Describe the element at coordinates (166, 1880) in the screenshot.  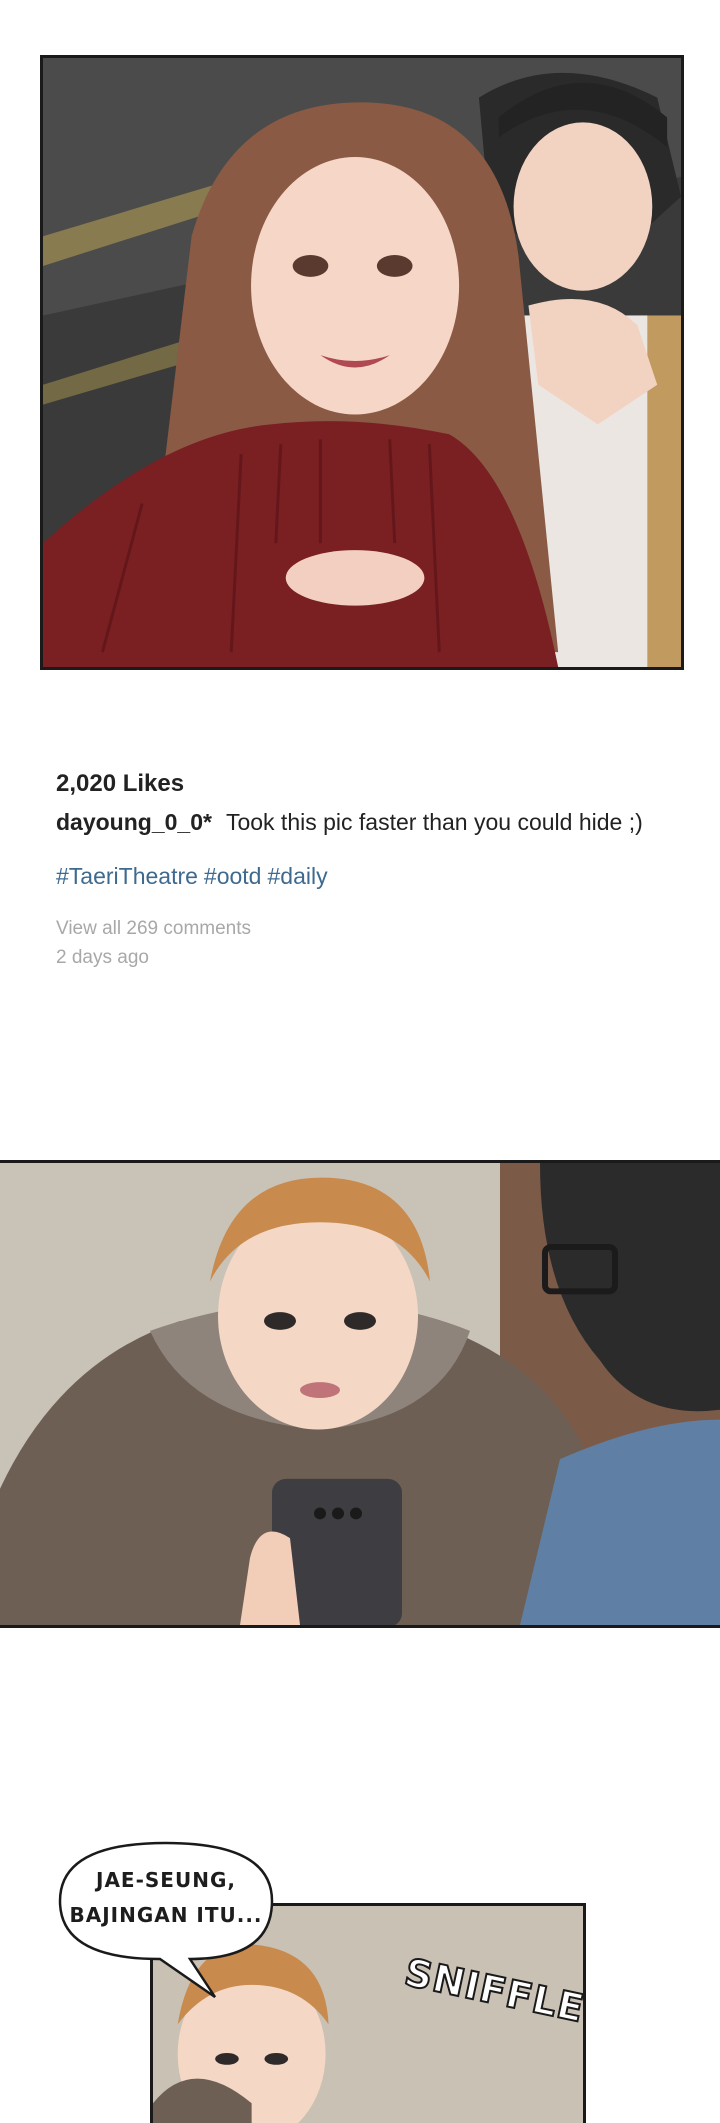
I see `speech-line: JAE-SEUNG,` at that location.